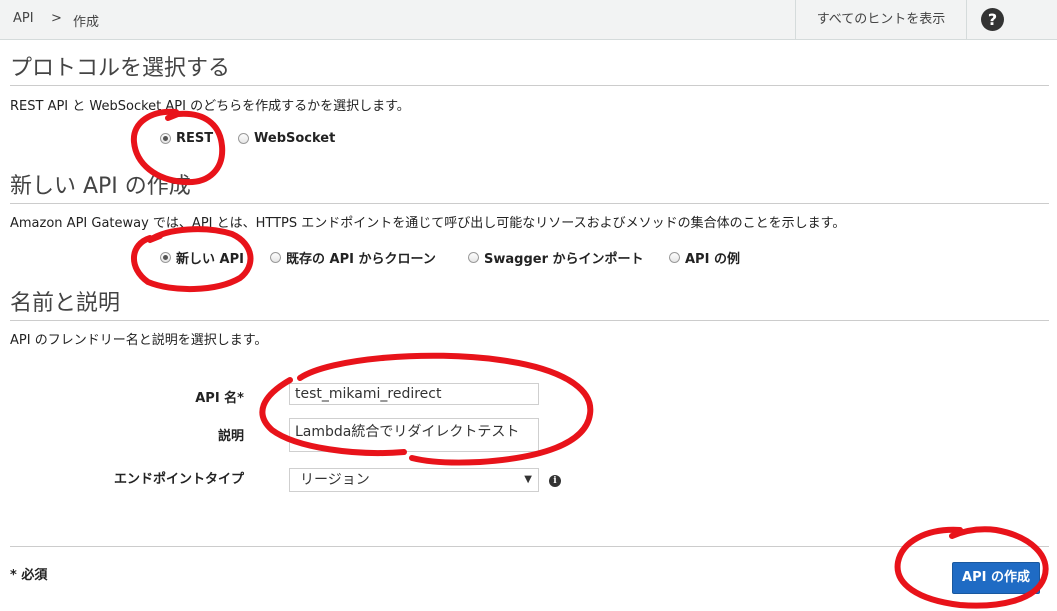 The height and width of the screenshot is (611, 1057). What do you see at coordinates (414, 480) in the screenshot?
I see `endpoint-type-select: リージョン ▼` at bounding box center [414, 480].